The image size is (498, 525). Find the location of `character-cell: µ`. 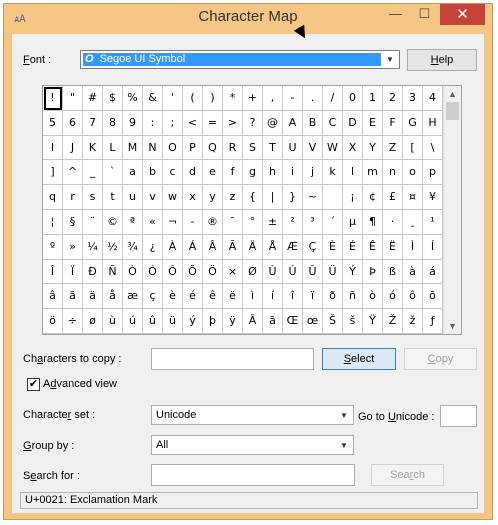

character-cell: µ is located at coordinates (353, 222).